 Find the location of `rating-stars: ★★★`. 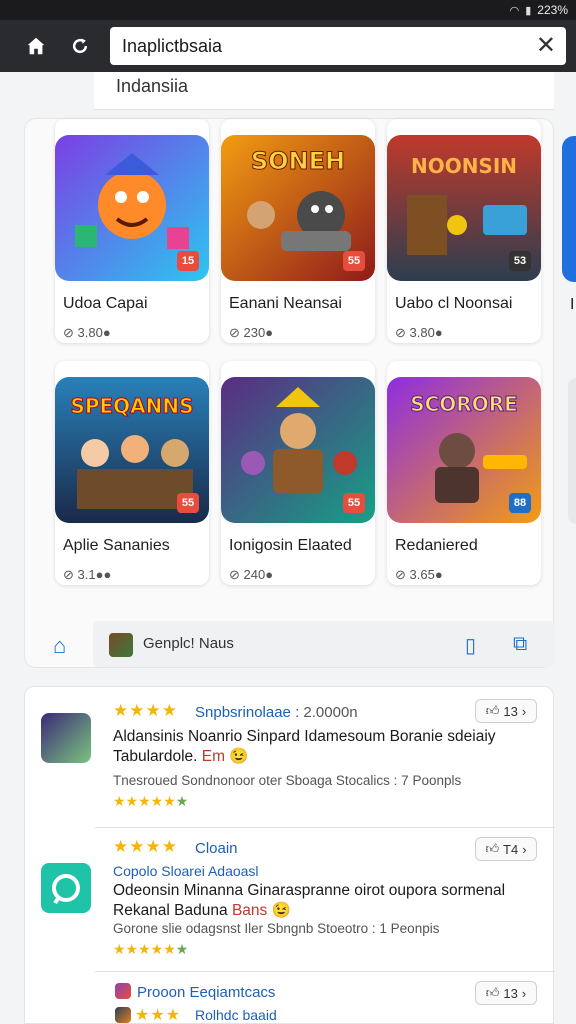

rating-stars: ★★★ is located at coordinates (158, 1015).